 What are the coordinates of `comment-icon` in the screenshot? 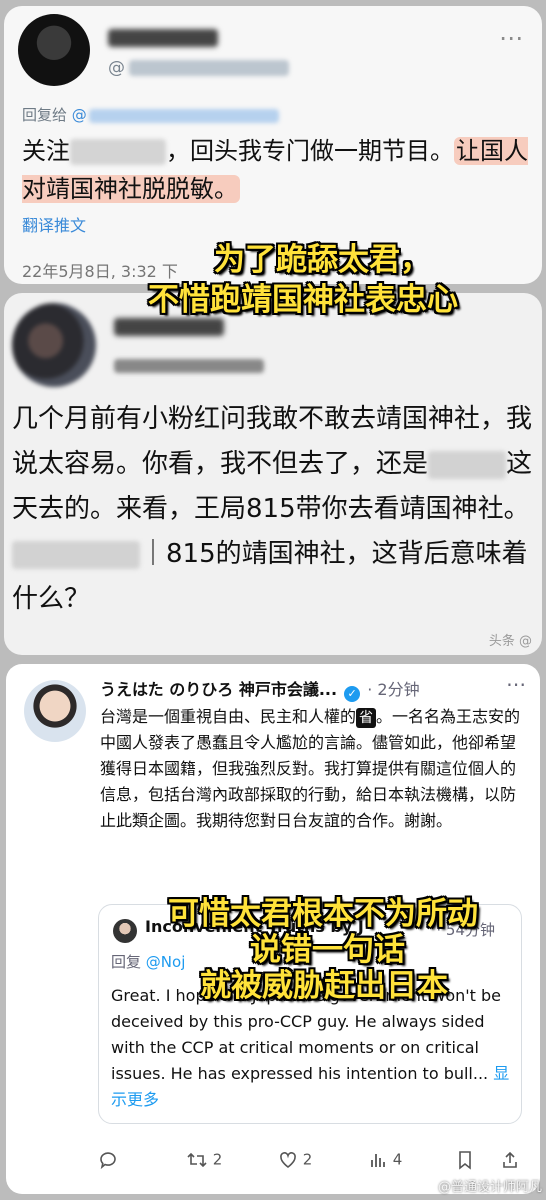 It's located at (108, 1161).